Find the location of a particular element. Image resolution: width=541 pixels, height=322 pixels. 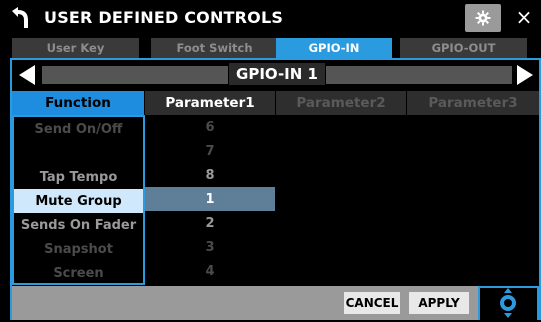

close-icon: × is located at coordinates (524, 17).